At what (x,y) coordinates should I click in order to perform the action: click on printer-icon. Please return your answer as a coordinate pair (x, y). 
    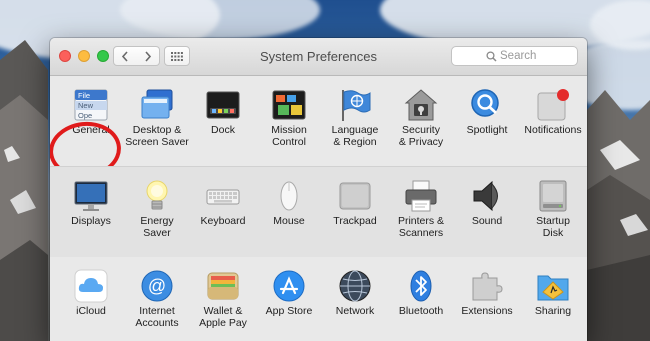
    Looking at the image, I should click on (421, 196).